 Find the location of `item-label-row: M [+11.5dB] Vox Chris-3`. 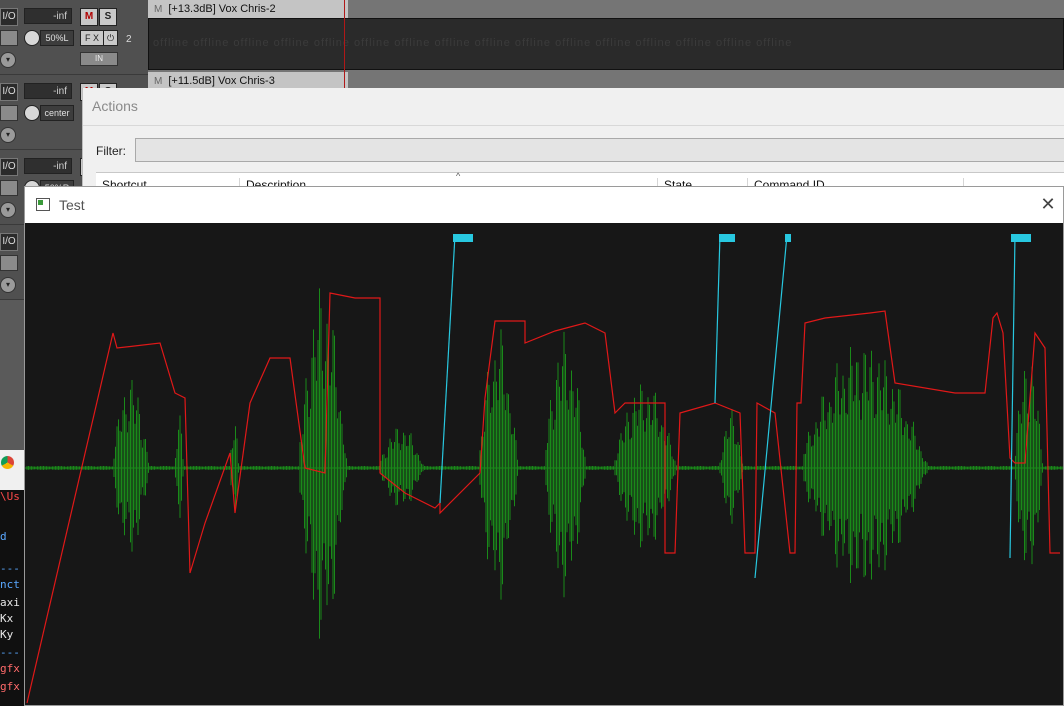

item-label-row: M [+11.5dB] Vox Chris-3 is located at coordinates (214, 81).